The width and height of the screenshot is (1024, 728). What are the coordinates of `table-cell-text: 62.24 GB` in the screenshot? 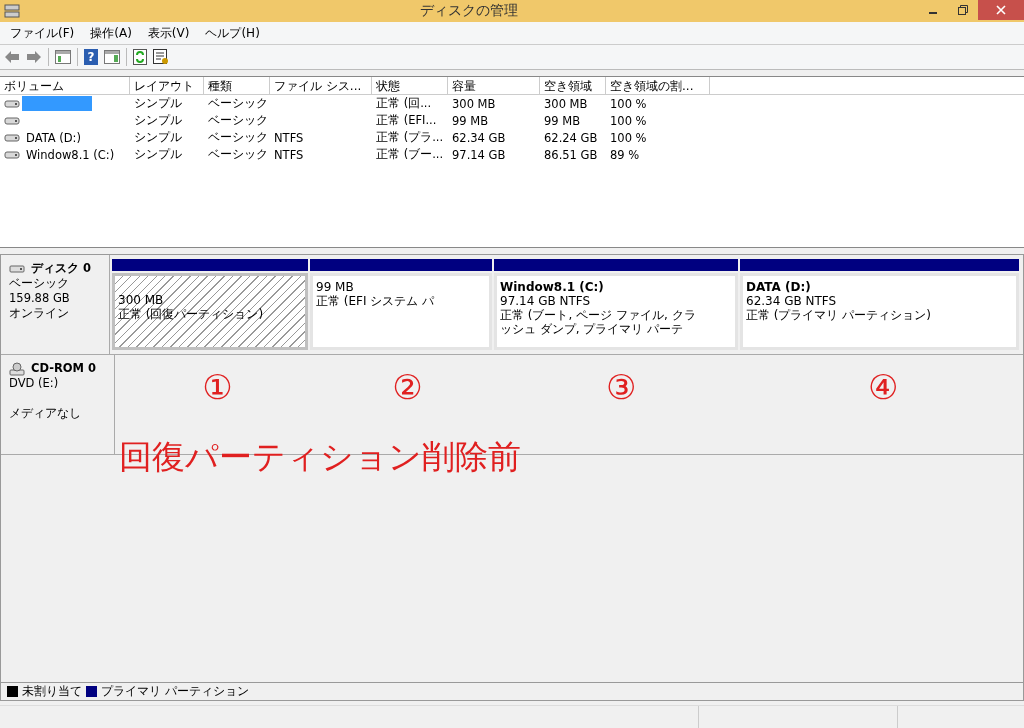 It's located at (571, 137).